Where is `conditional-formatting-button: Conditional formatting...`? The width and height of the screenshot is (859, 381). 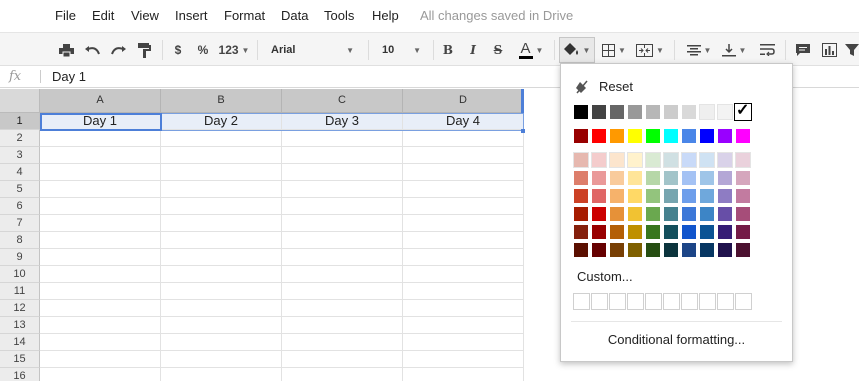 conditional-formatting-button: Conditional formatting... is located at coordinates (676, 339).